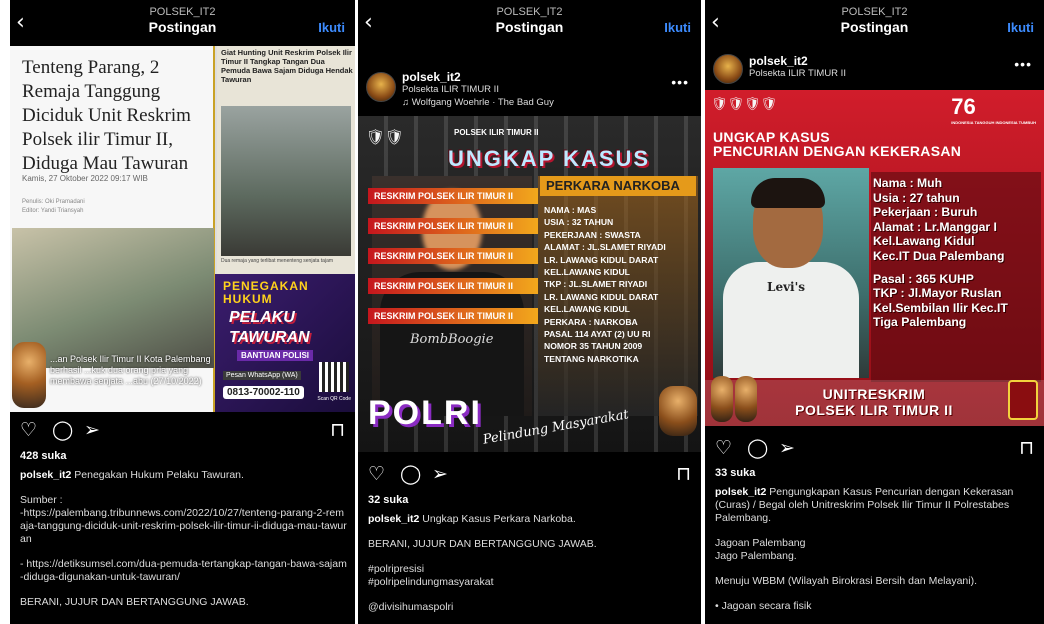  I want to click on detail-line: Usia : 27 tahun, so click(916, 197).